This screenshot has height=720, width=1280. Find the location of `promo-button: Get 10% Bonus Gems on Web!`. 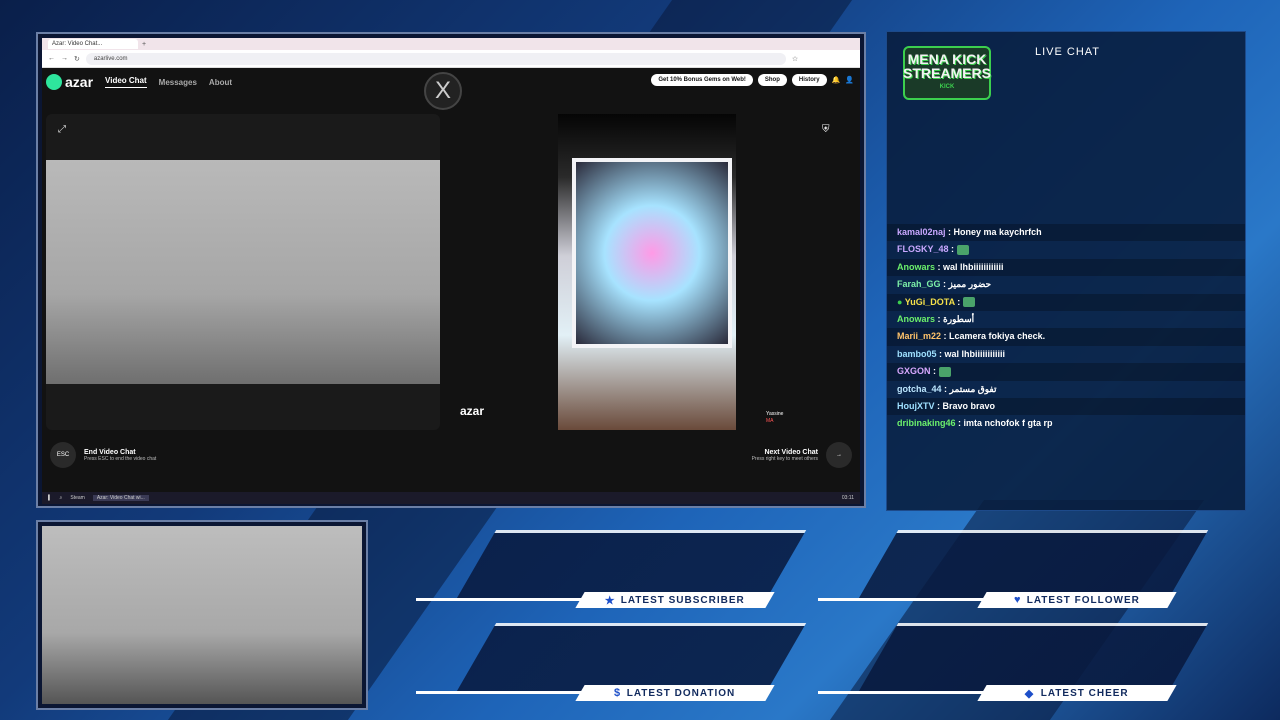

promo-button: Get 10% Bonus Gems on Web! is located at coordinates (702, 80).